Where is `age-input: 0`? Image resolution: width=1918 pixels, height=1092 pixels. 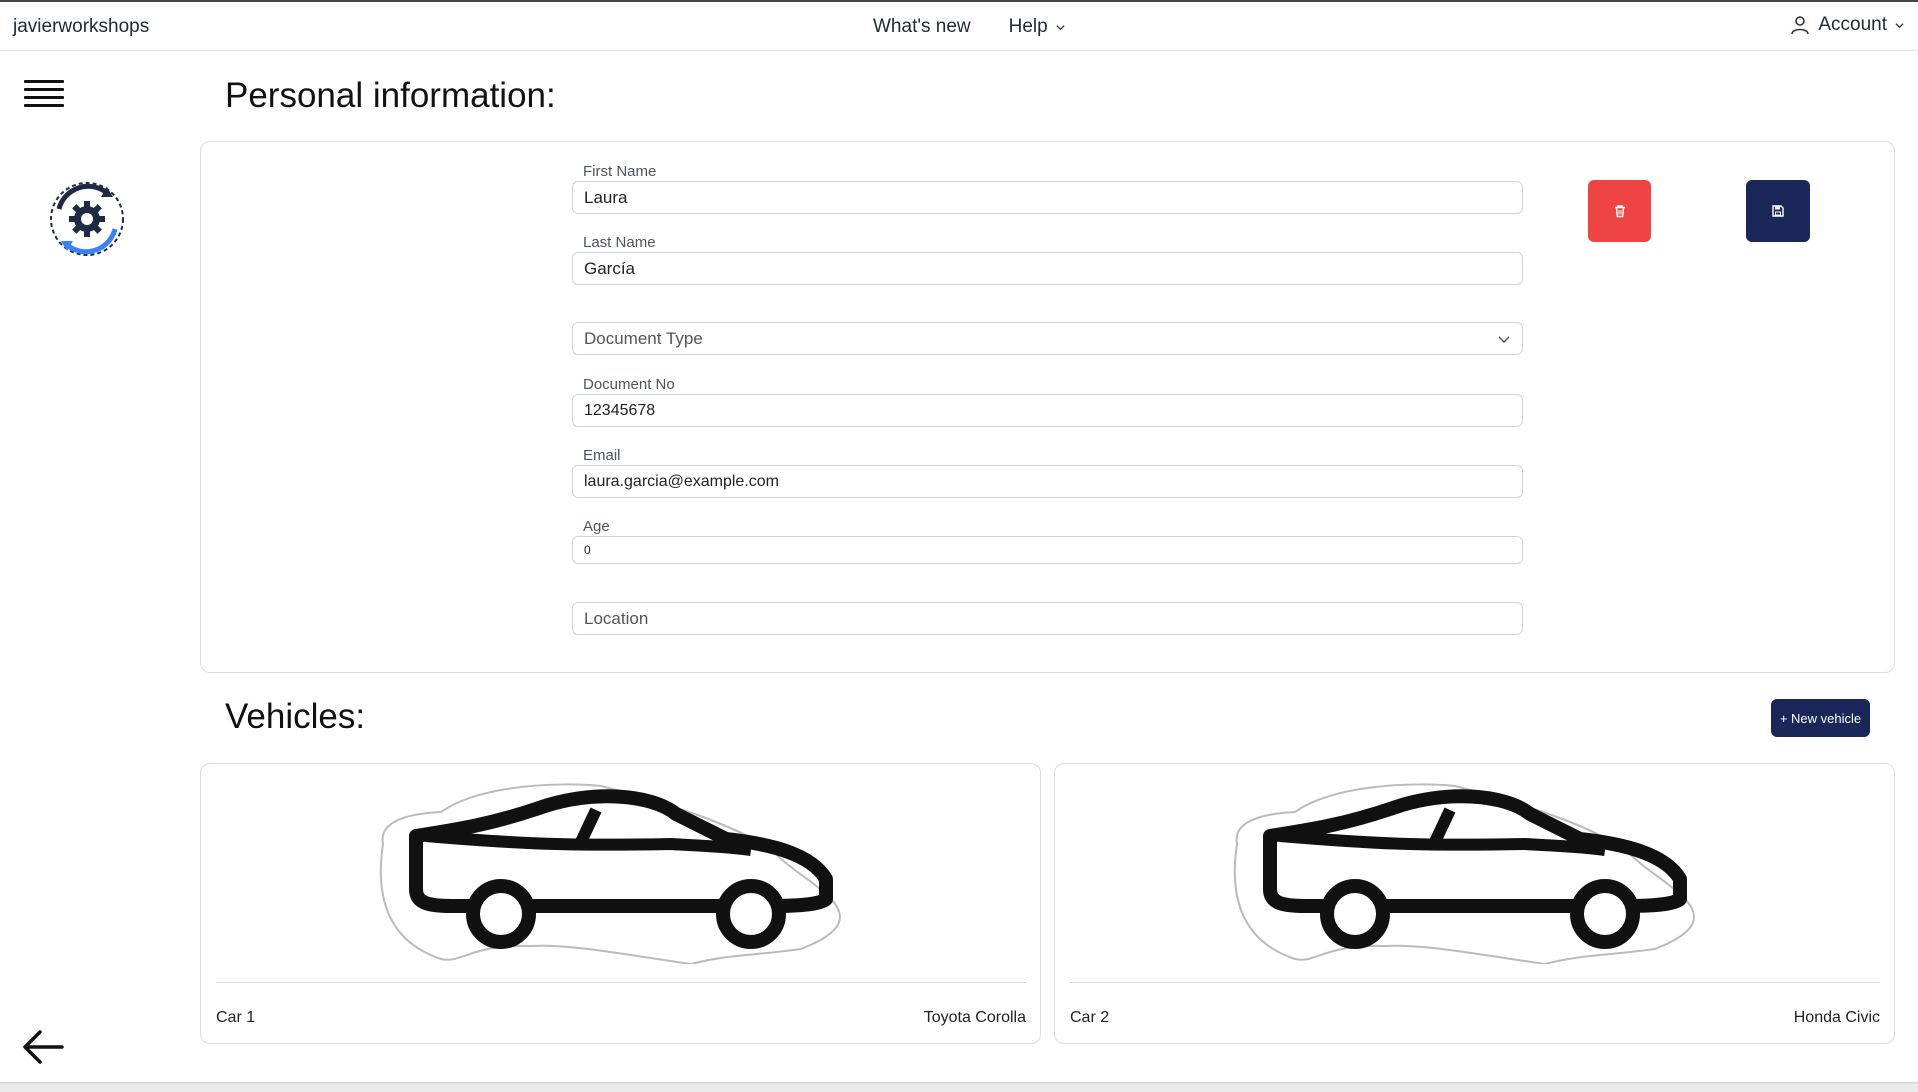
age-input: 0 is located at coordinates (1047, 550).